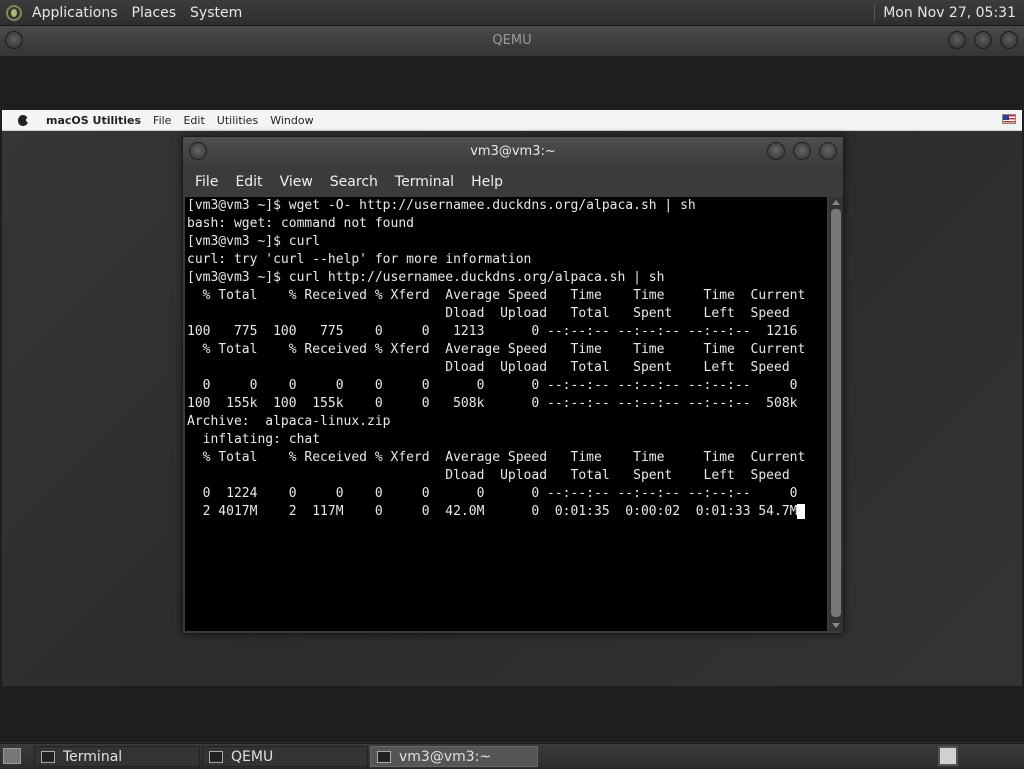 This screenshot has width=1024, height=769. I want to click on terminal-line: bash: wget: command not found, so click(300, 223).